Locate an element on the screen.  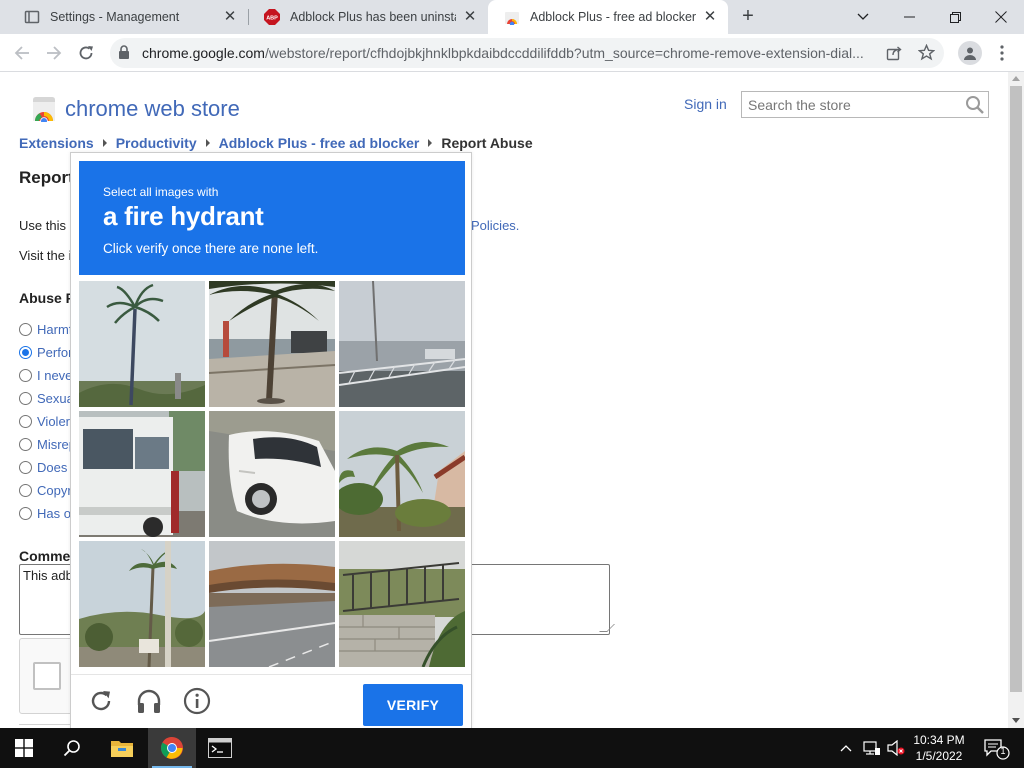
notification-center-icon: 1 is located at coordinates (997, 750).